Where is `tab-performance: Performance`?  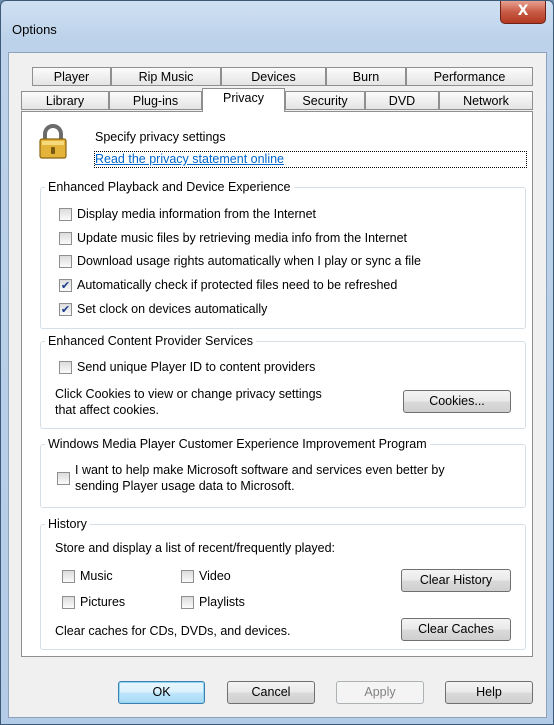
tab-performance: Performance is located at coordinates (469, 76).